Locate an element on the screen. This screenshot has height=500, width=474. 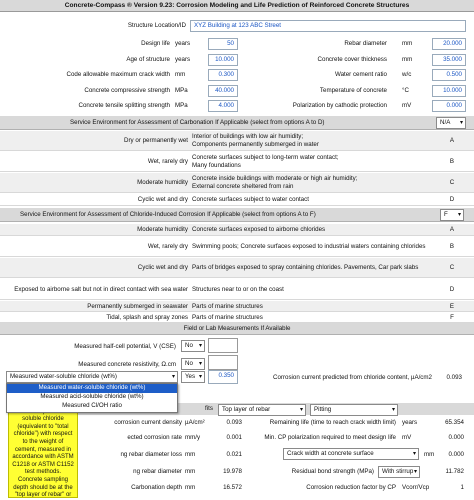
rebar-layer-value: Top layer of rebar is located at coordinates (246, 409).